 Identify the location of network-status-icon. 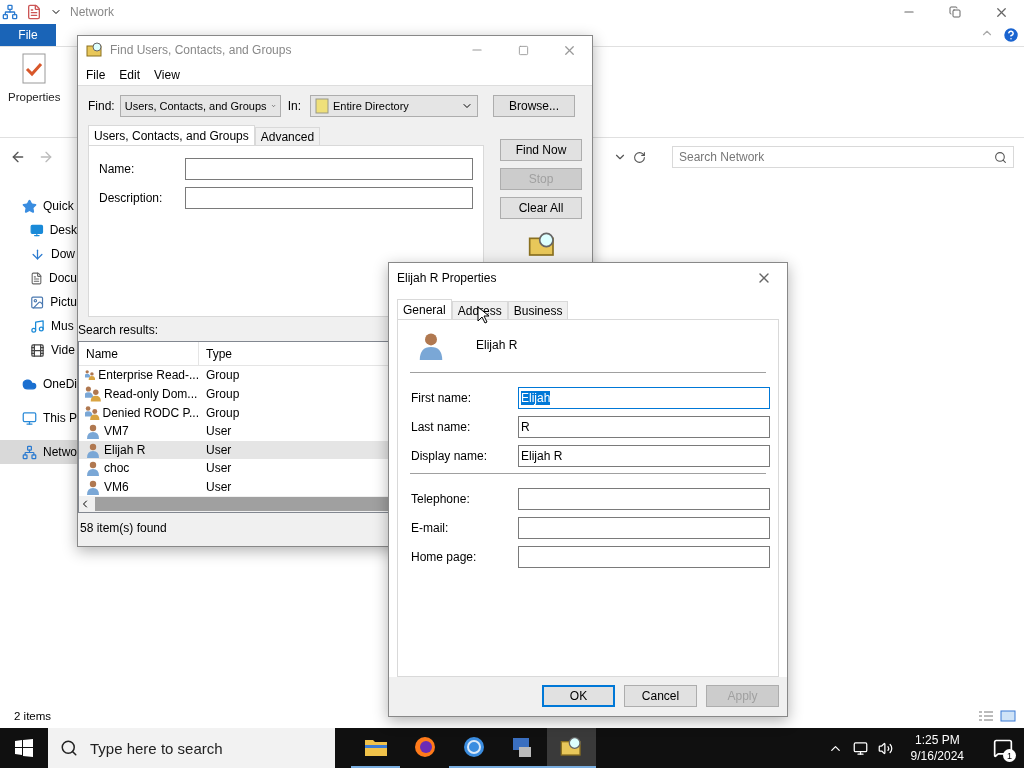
(860, 748).